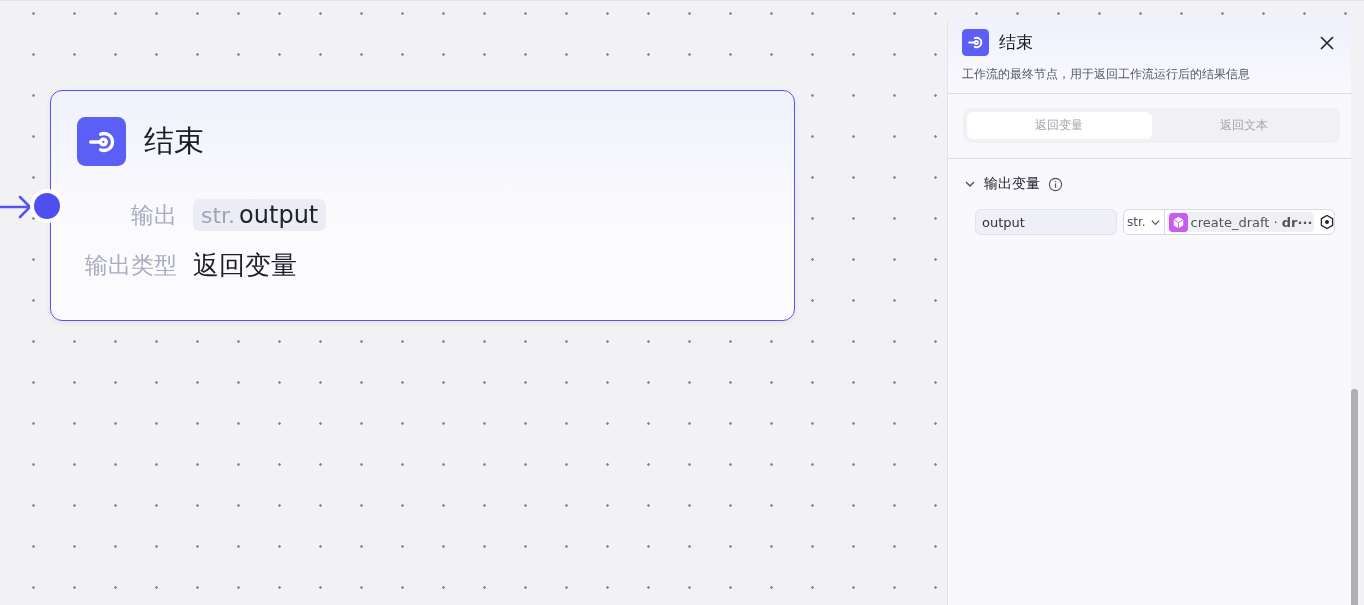  I want to click on field-value: 返回变量, so click(245, 265).